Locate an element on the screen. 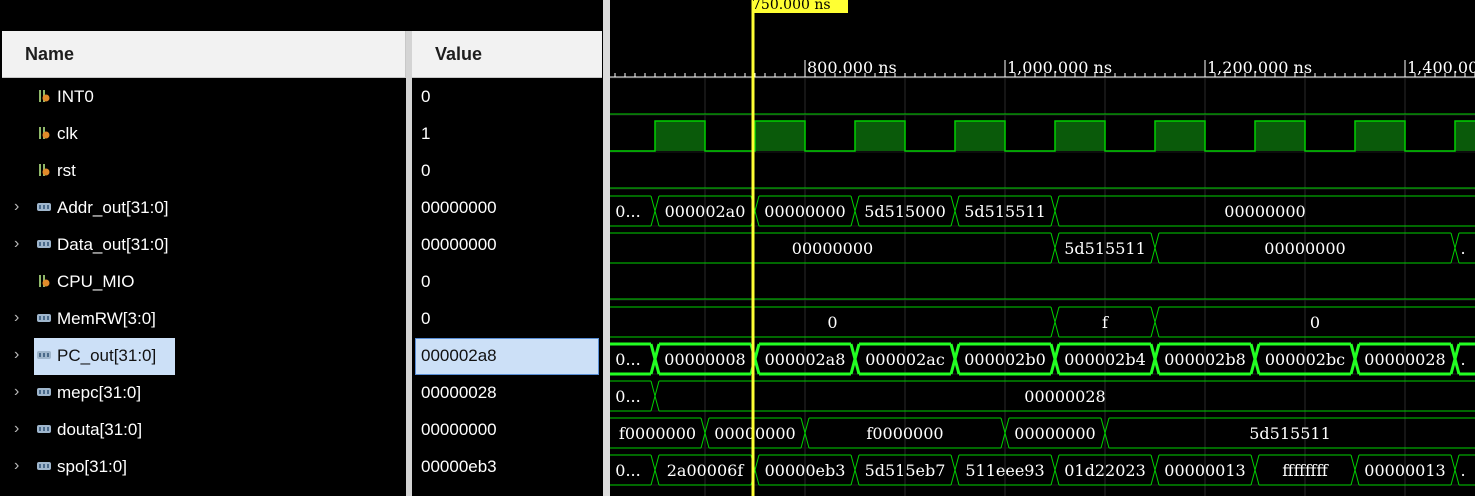 The width and height of the screenshot is (1475, 496). Addr_out-bus-value: 5d515000 is located at coordinates (905, 211).